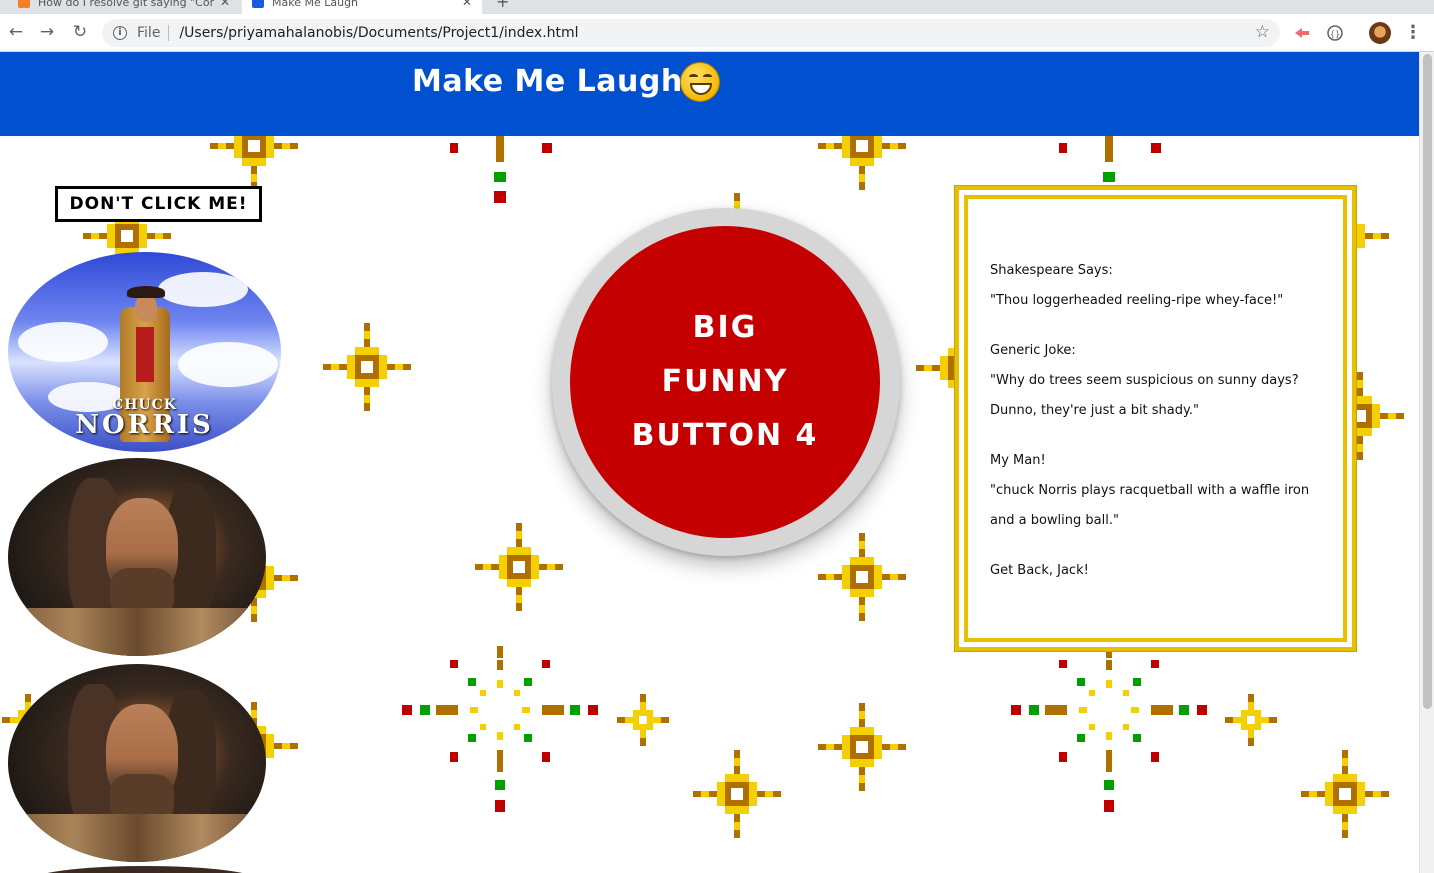 The image size is (1434, 873). I want to click on big-funny-button: BIG FUNNY BUTTON 4, so click(725, 382).